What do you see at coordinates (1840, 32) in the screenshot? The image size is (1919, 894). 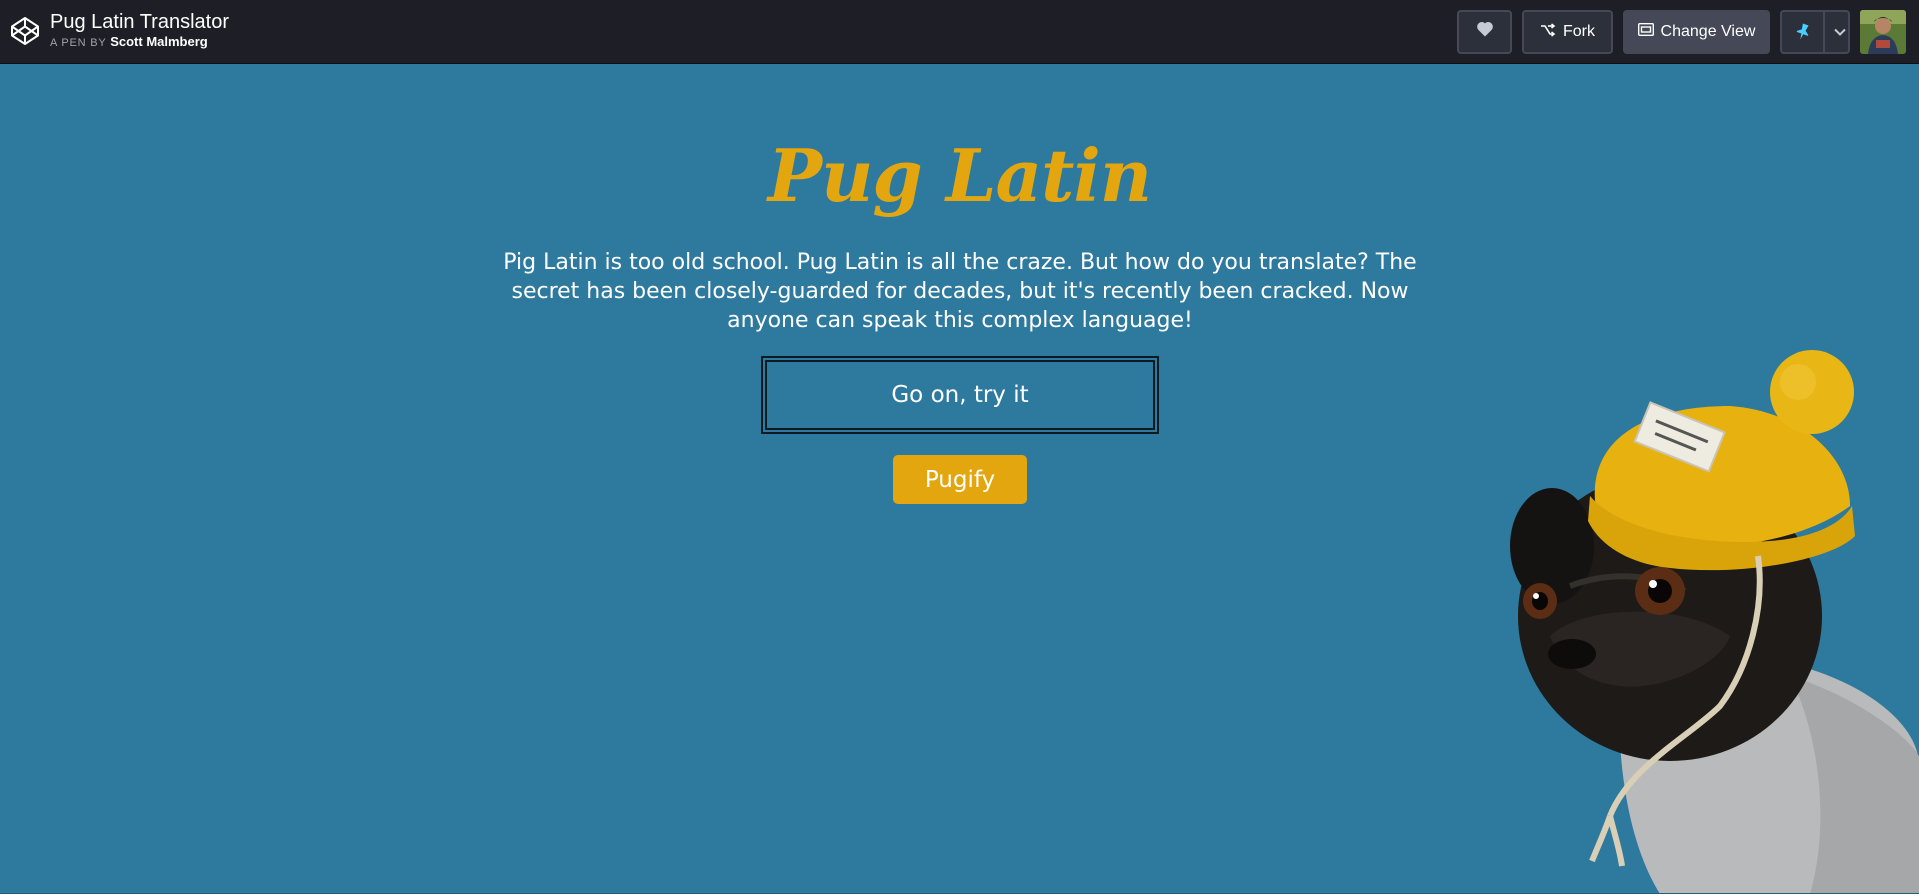 I see `chevron-down-icon` at bounding box center [1840, 32].